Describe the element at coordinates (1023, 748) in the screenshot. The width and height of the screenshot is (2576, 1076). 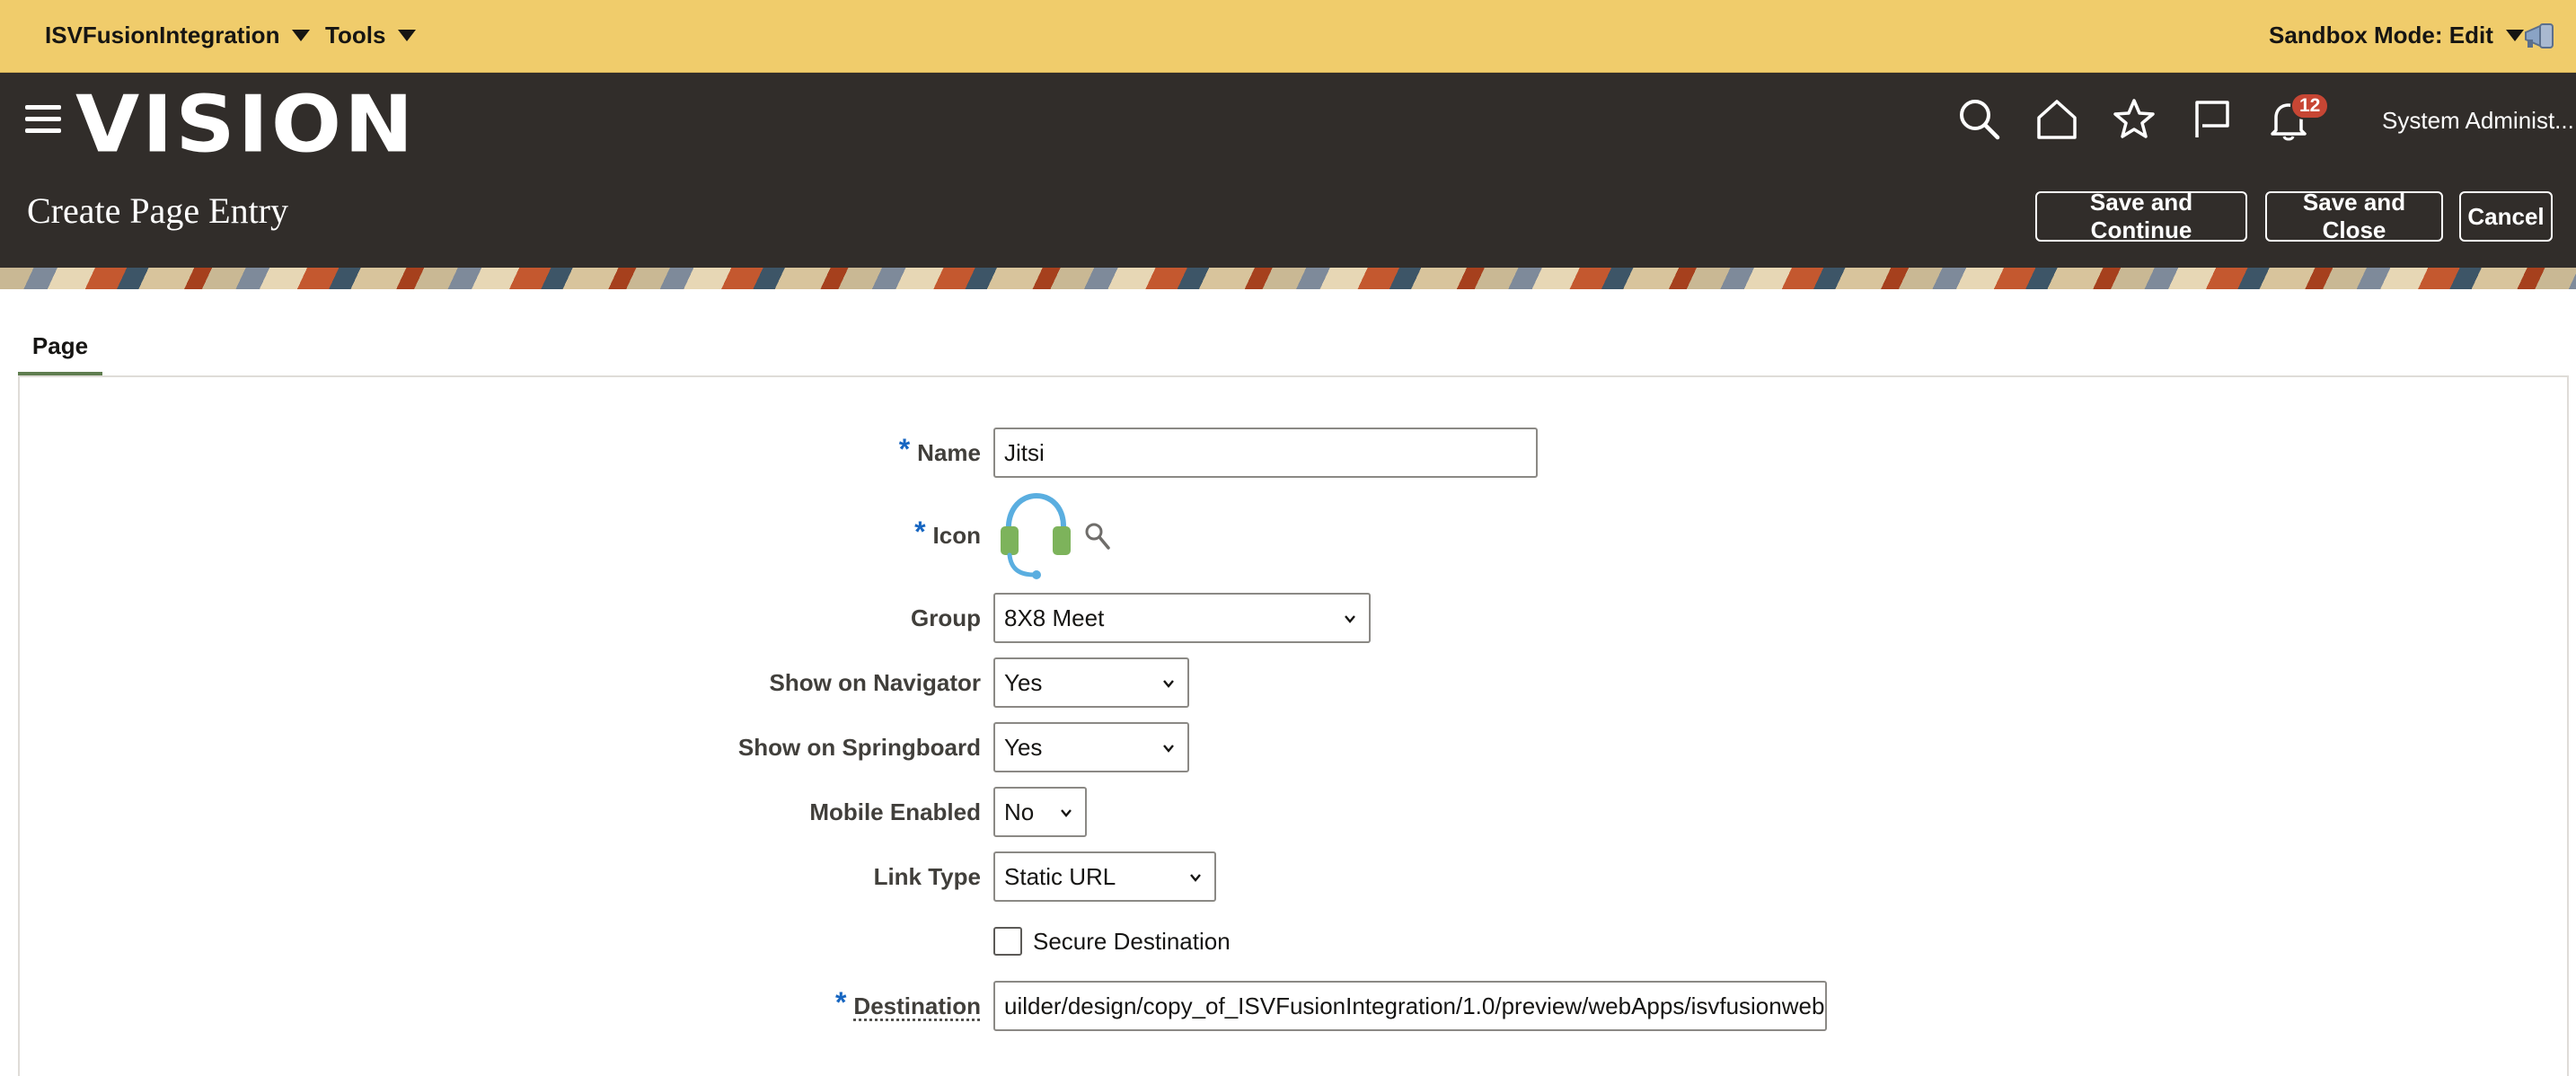
I see `show-on-springboard-value: Yes` at that location.